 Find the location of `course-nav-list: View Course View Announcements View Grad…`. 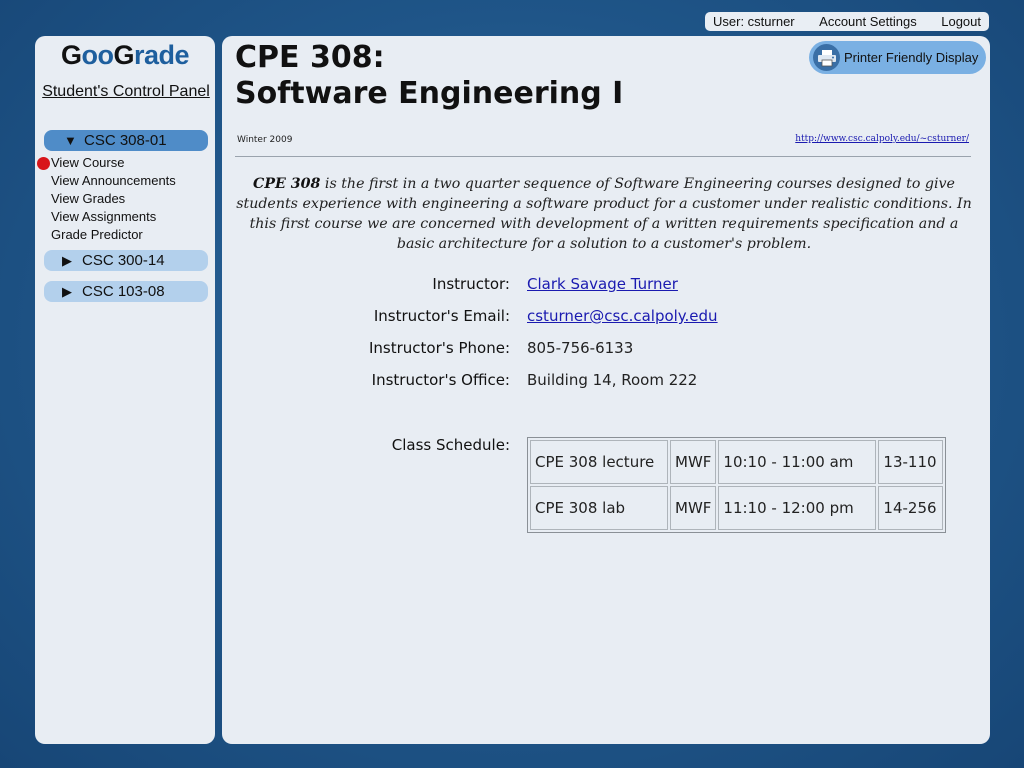

course-nav-list: View Course View Announcements View Grad… is located at coordinates (113, 199).